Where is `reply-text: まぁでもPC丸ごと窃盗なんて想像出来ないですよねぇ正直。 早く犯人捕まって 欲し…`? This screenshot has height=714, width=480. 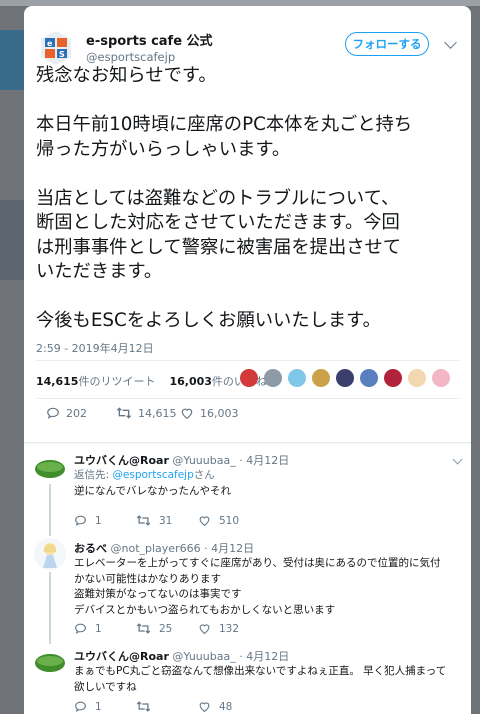
reply-text: まぁでもPC丸ごと窃盗なんて想像出来ないですよねぇ正直。 早く犯人捕まって 欲し… is located at coordinates (260, 679).